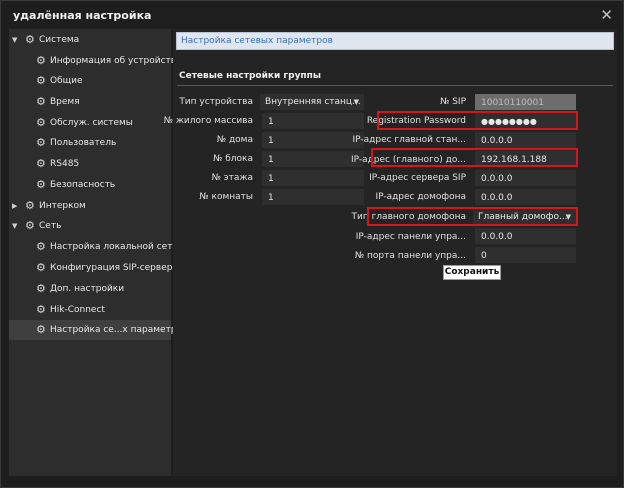  Describe the element at coordinates (472, 272) in the screenshot. I see `save-button: Сохранить` at that location.